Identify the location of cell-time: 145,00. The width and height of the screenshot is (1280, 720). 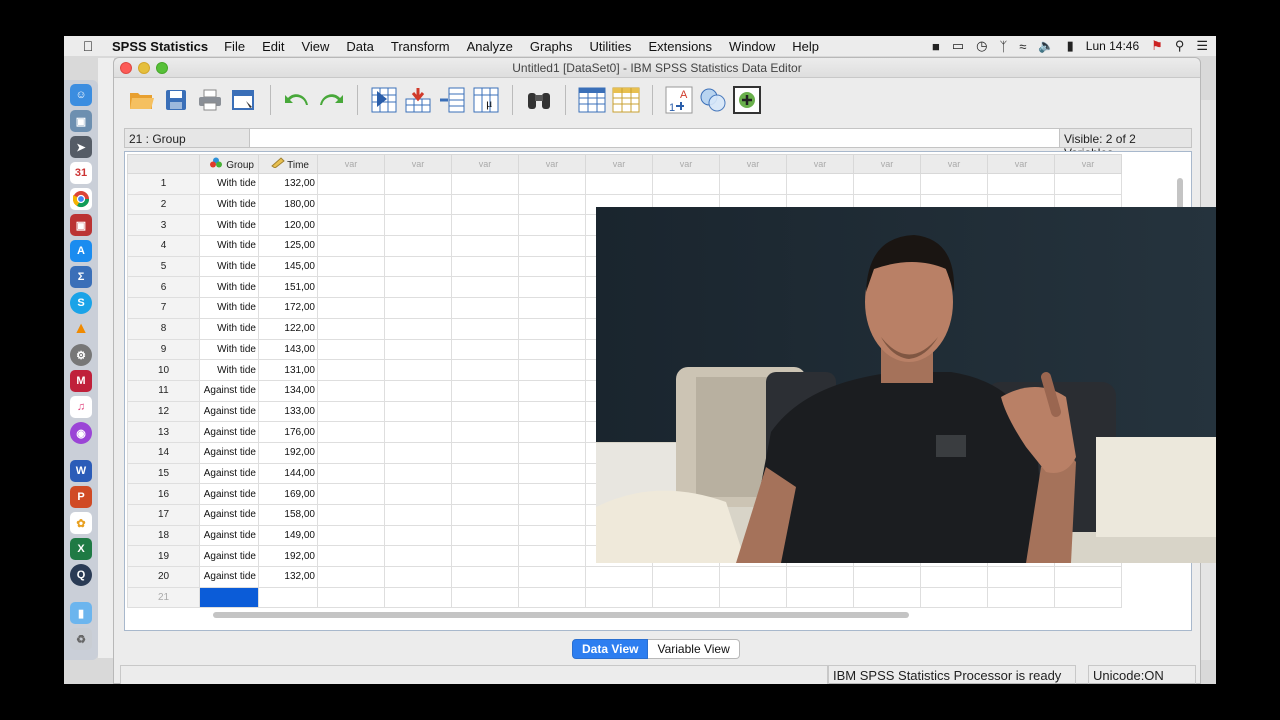
(288, 266).